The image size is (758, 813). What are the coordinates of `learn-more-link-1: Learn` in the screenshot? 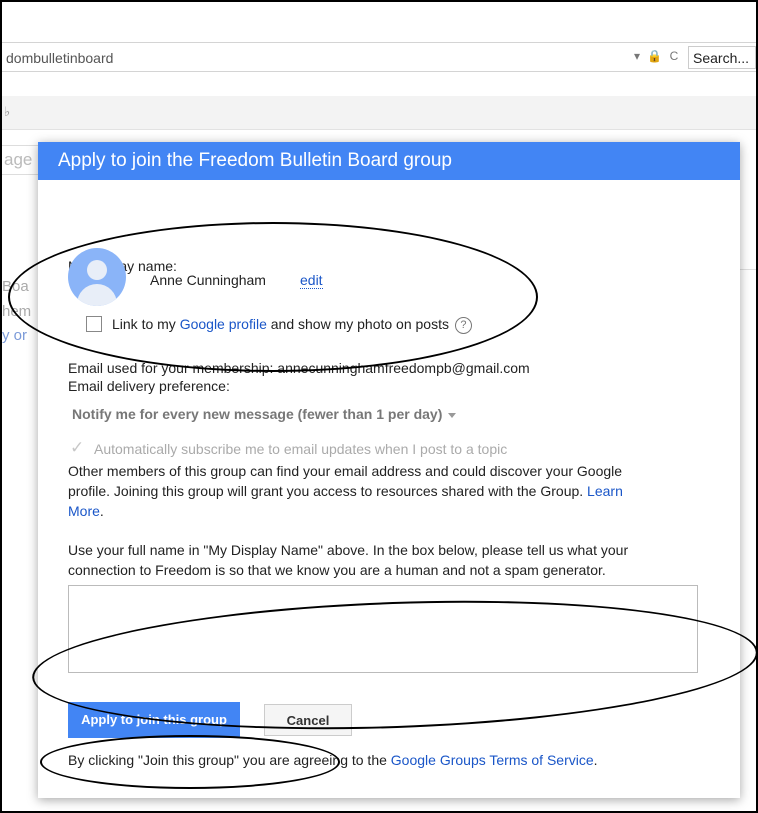 It's located at (605, 491).